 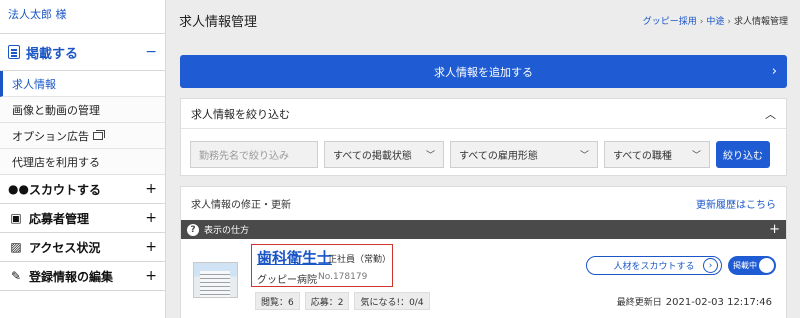 What do you see at coordinates (218, 22) in the screenshot?
I see `page-title: 求人情報管理` at bounding box center [218, 22].